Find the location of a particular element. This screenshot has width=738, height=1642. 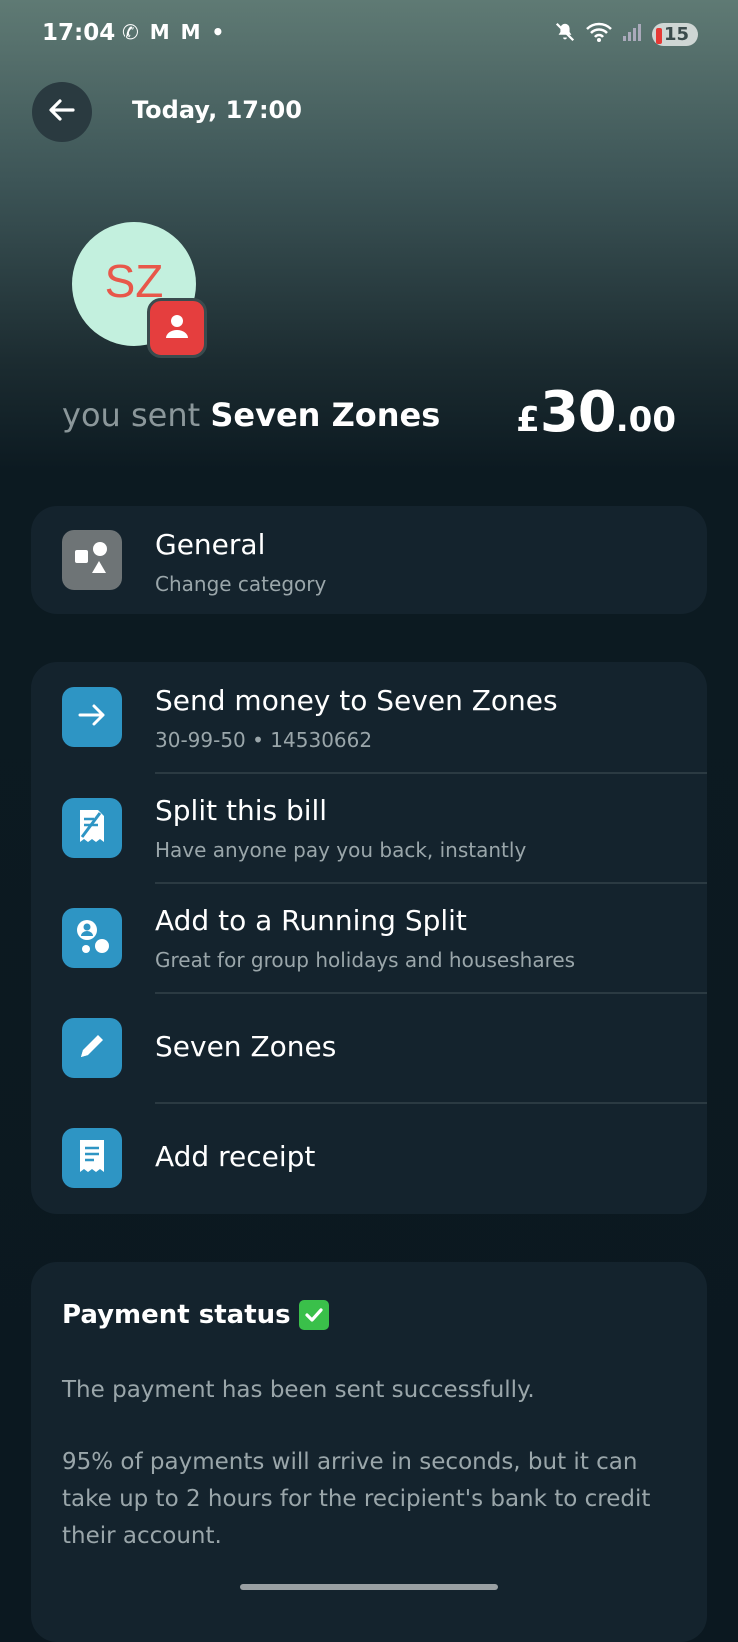

status-time: 17:04 is located at coordinates (79, 33).